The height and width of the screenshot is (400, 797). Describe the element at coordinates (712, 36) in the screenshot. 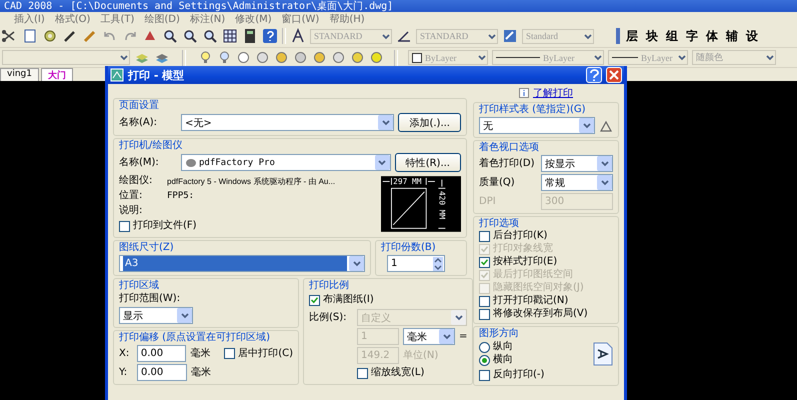

I see `toolbar-button: 体` at that location.